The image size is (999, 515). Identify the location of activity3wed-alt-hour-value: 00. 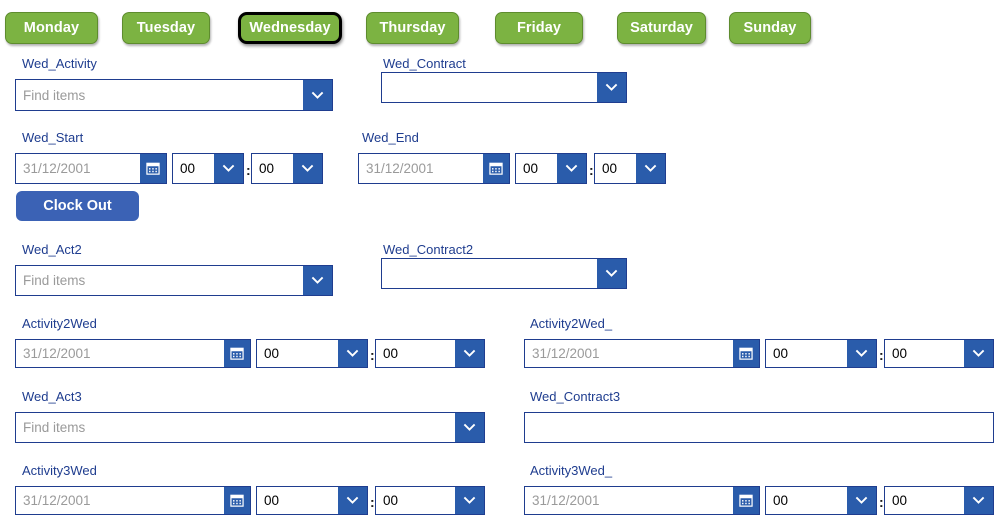
(806, 500).